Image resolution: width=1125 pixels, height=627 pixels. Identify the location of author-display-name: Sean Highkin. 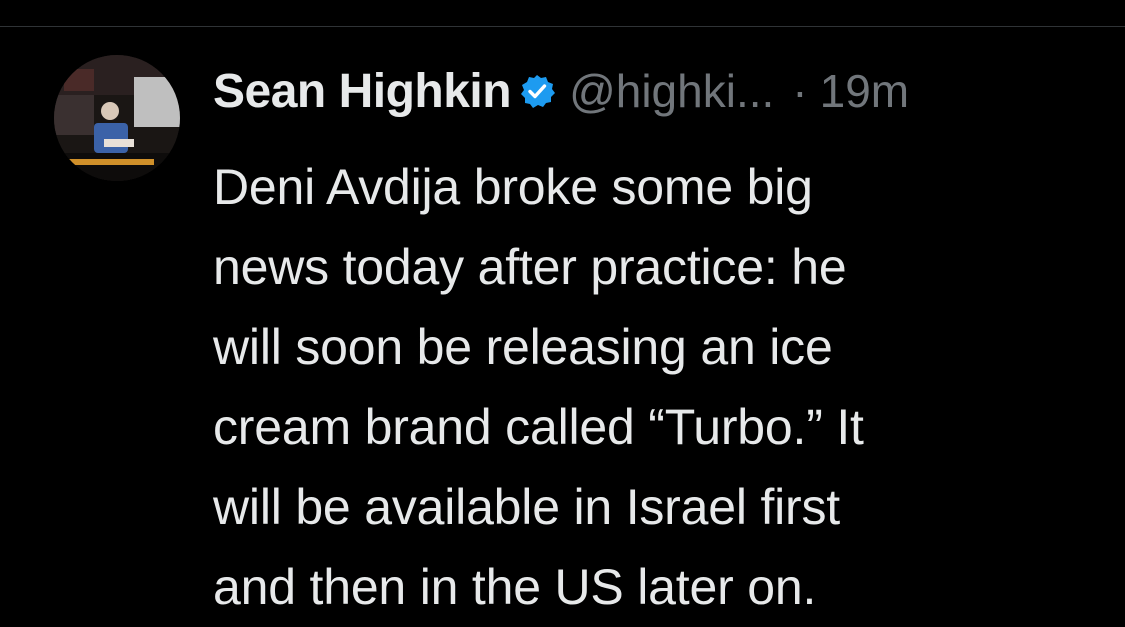
(362, 91).